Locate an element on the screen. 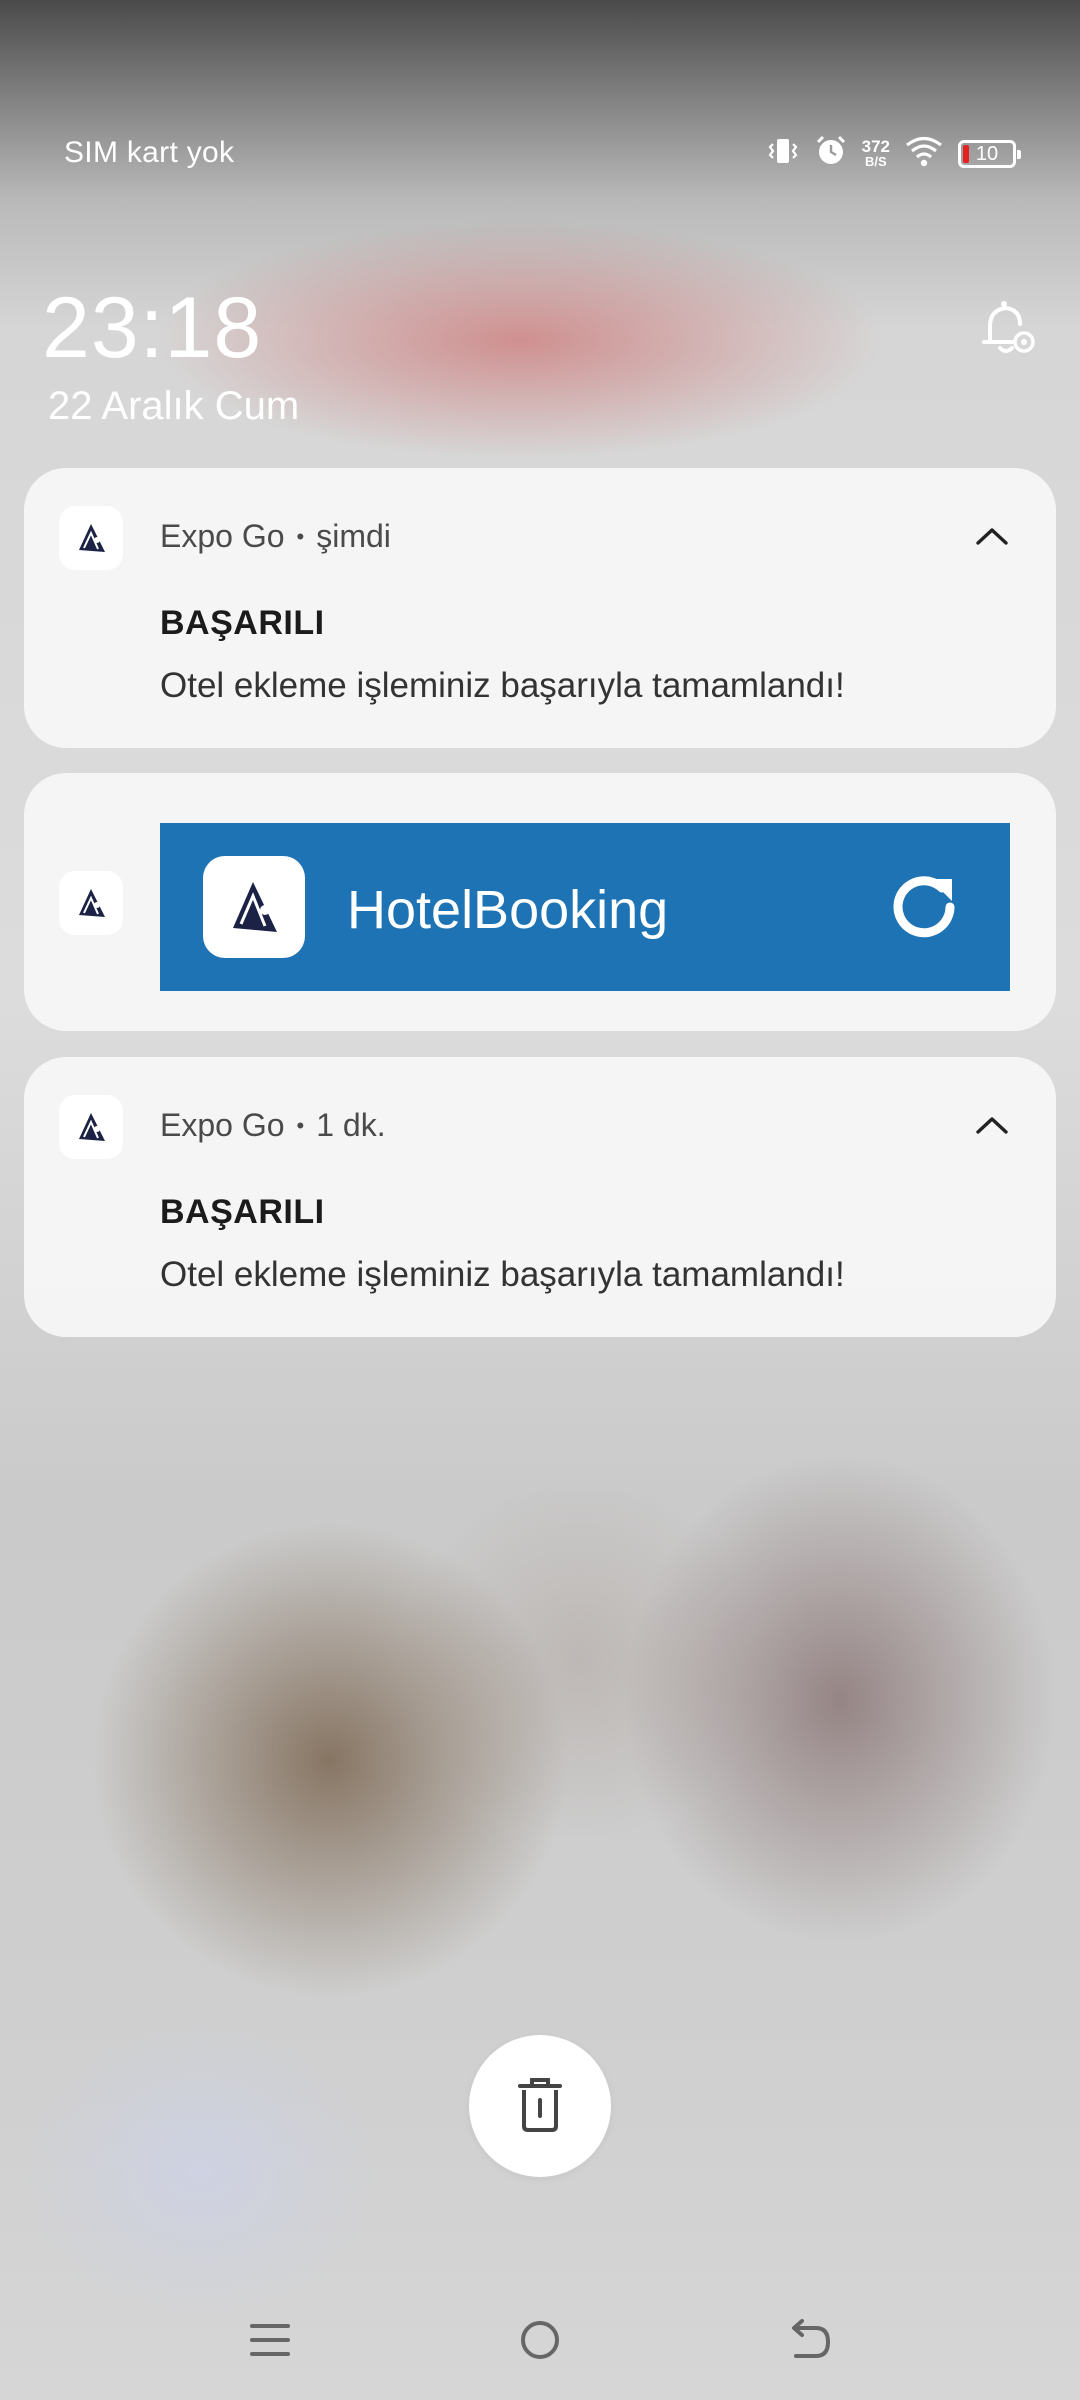 Image resolution: width=1080 pixels, height=2400 pixels. home-icon is located at coordinates (540, 2340).